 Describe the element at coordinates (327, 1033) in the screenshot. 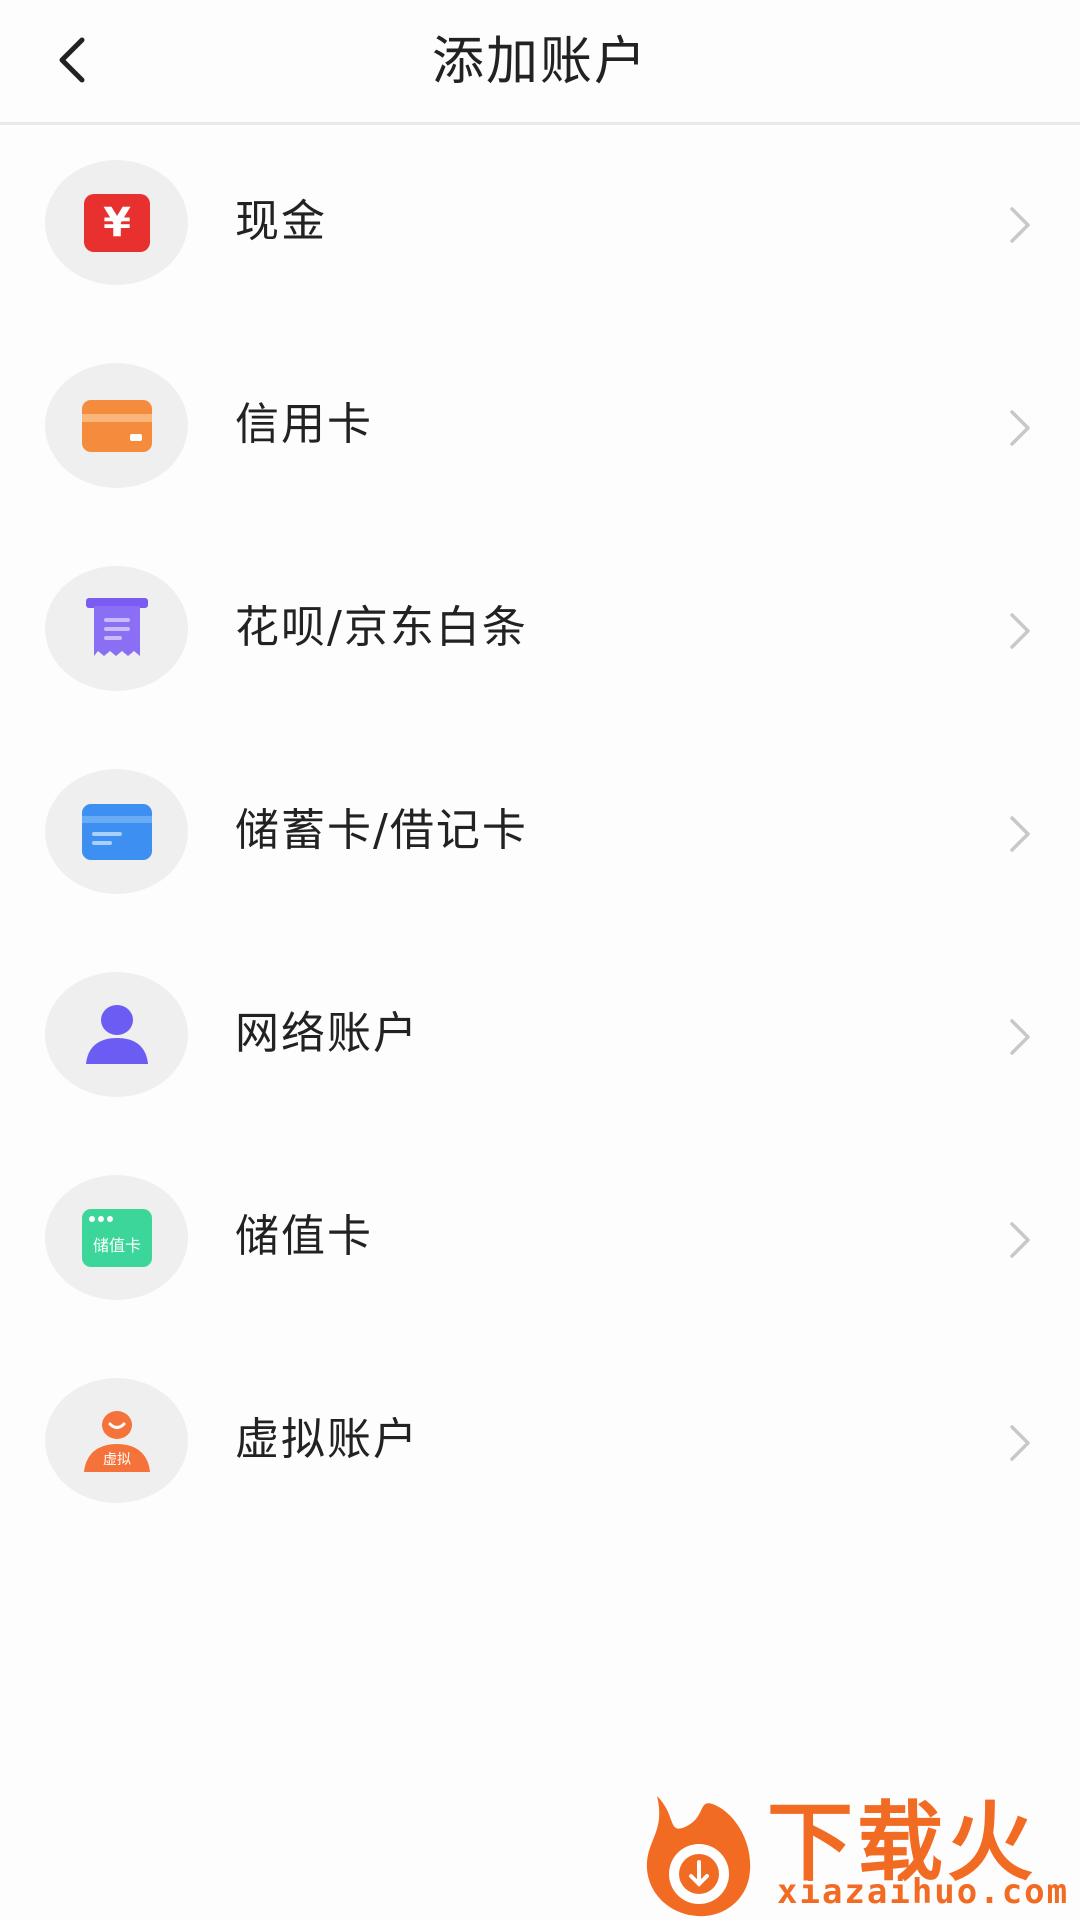

I see `account-item-label: 网络账户` at that location.